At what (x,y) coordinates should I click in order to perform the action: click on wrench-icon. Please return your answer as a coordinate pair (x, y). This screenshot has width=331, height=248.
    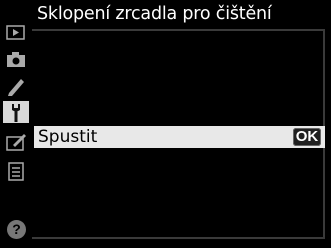
    Looking at the image, I should click on (16, 113).